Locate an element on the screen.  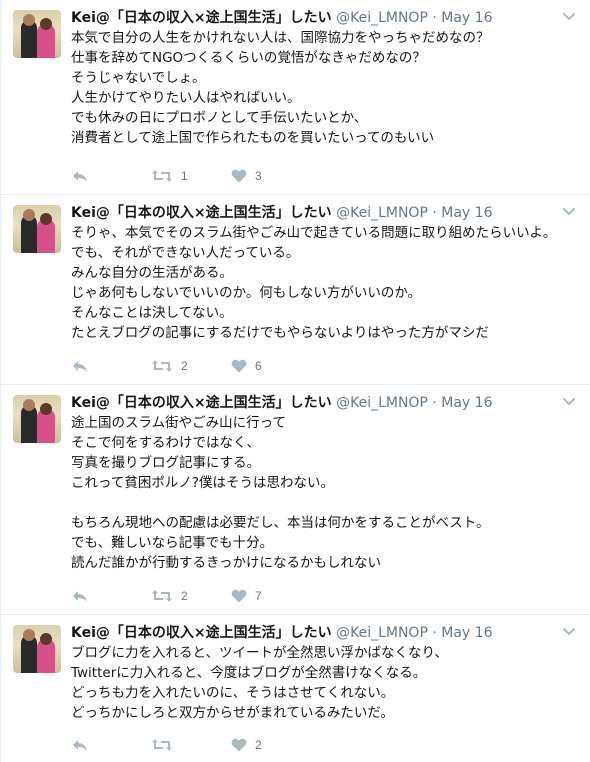
tweet-actions: 1 3 is located at coordinates (191, 176).